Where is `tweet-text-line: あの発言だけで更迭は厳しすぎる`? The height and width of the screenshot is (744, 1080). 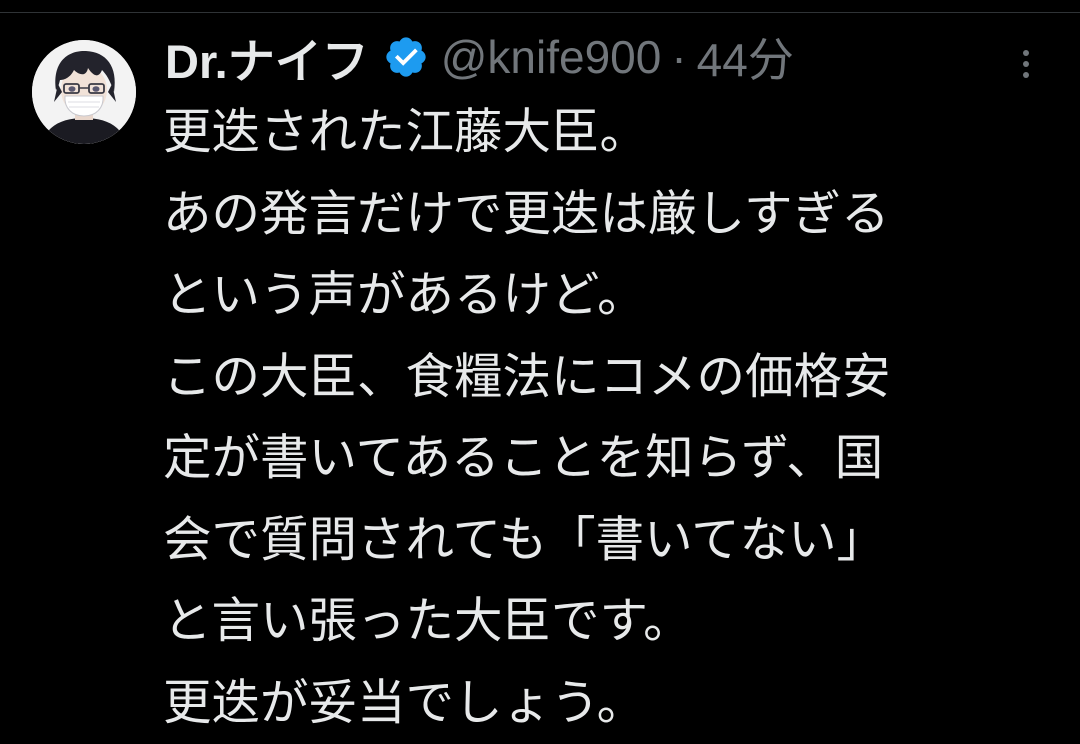
tweet-text-line: あの発言だけで更迭は厳しすぎる is located at coordinates (613, 215).